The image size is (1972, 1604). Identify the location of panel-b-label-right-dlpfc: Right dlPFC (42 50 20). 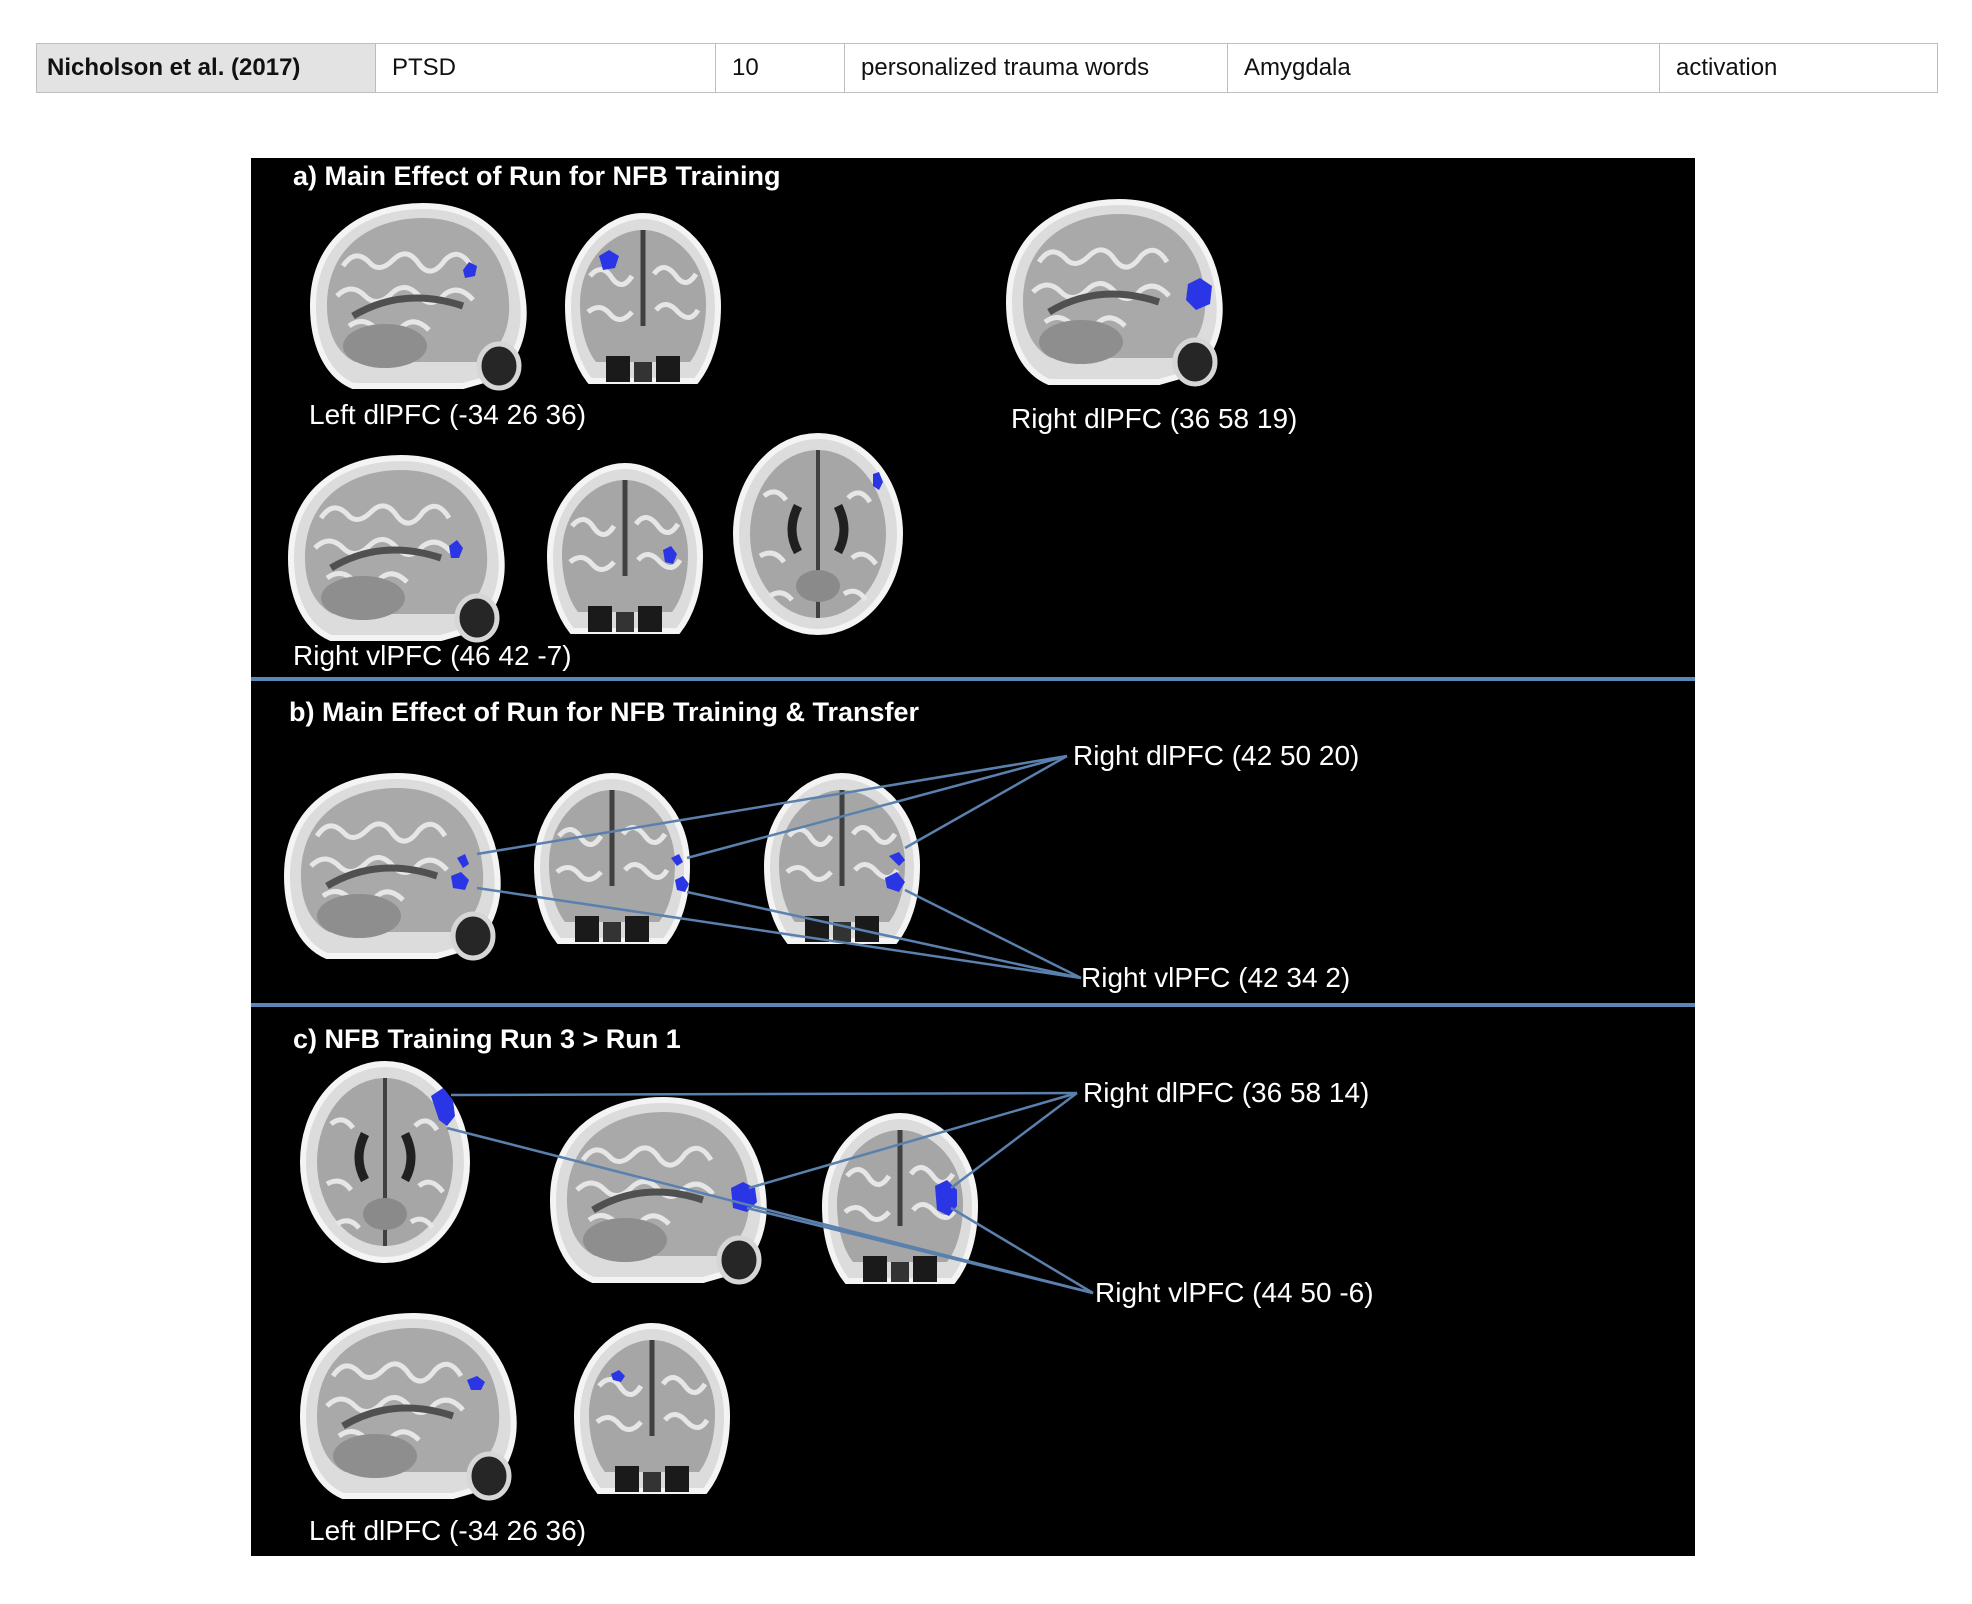
(1216, 755).